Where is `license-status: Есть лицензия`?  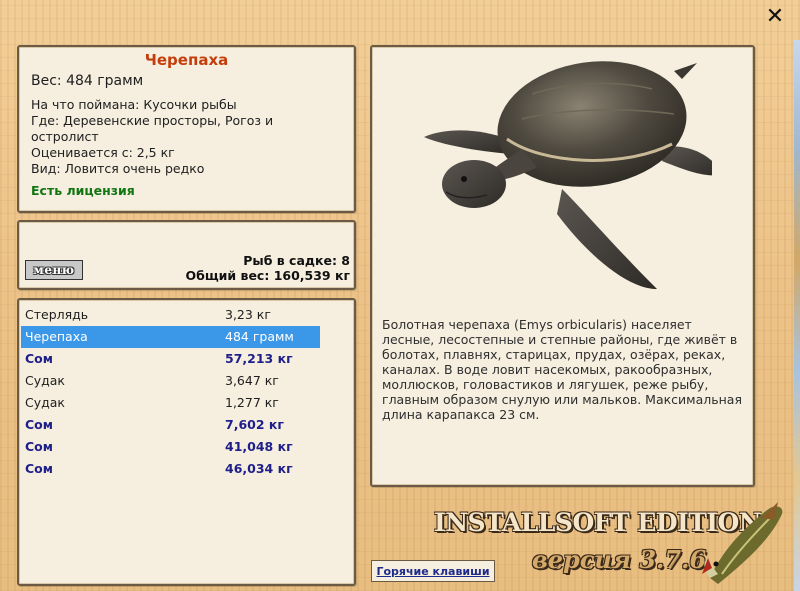 license-status: Есть лицензия is located at coordinates (83, 190).